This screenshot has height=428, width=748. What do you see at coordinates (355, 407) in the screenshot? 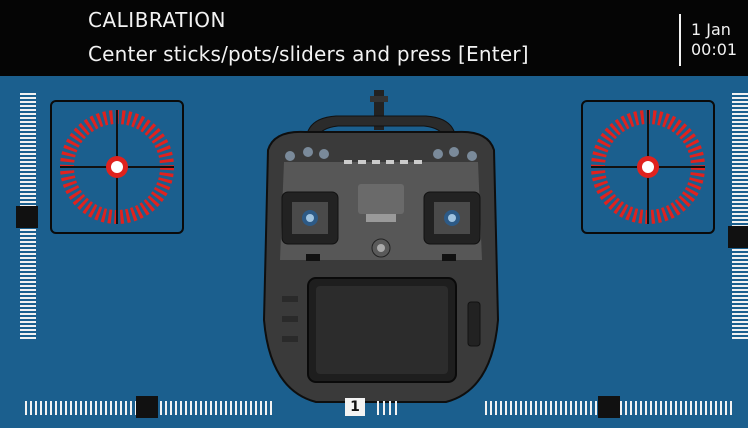
I see `trim-indicator: 1` at bounding box center [355, 407].